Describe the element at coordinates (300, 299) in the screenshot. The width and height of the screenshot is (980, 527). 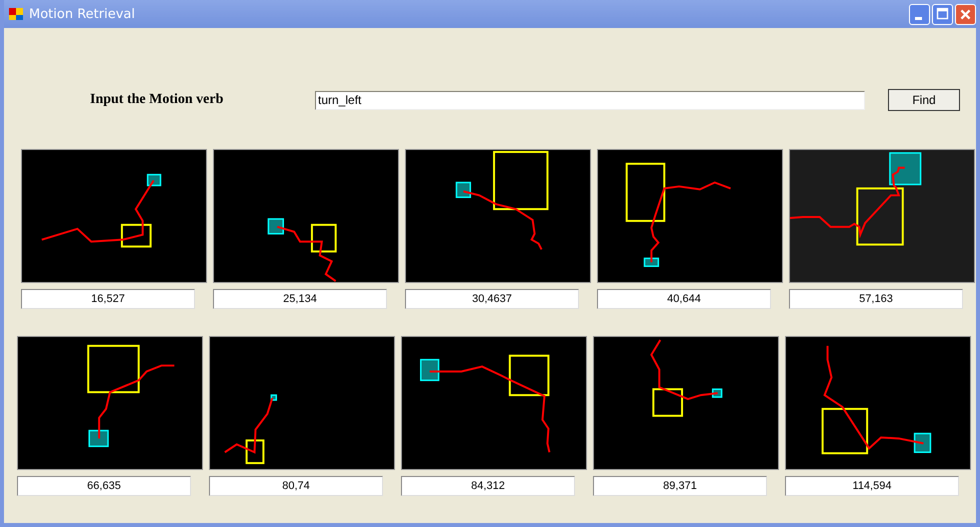
I see `score-field: 25,134` at that location.